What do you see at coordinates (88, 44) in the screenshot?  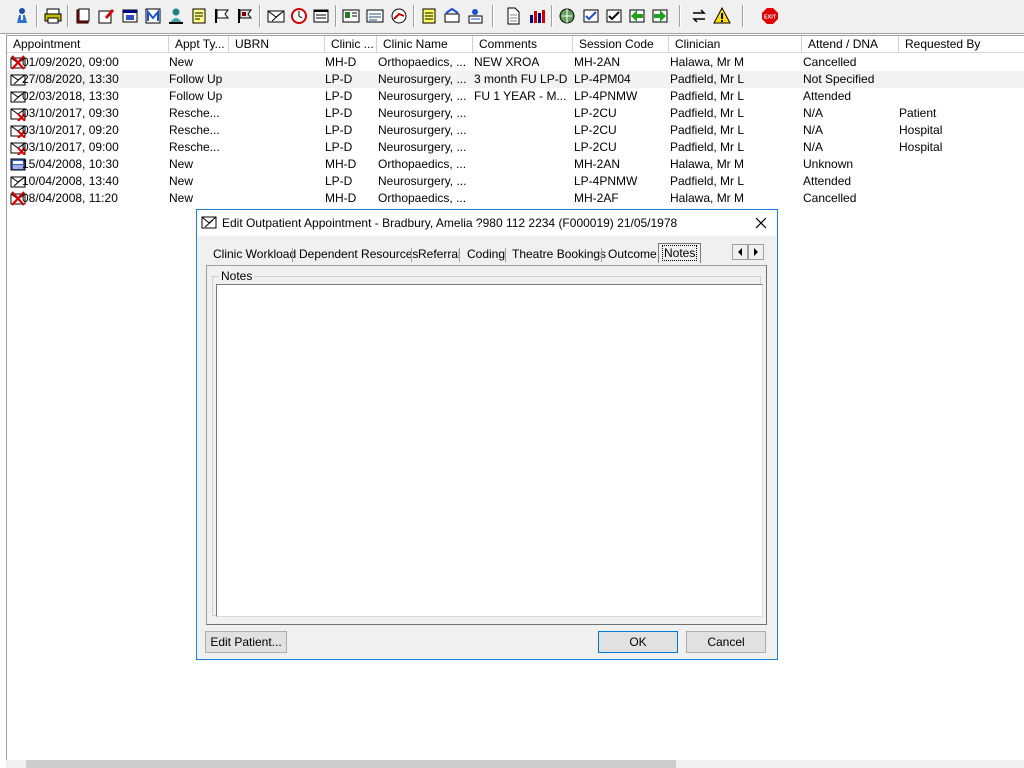 I see `column-header-appointment: Appointment` at bounding box center [88, 44].